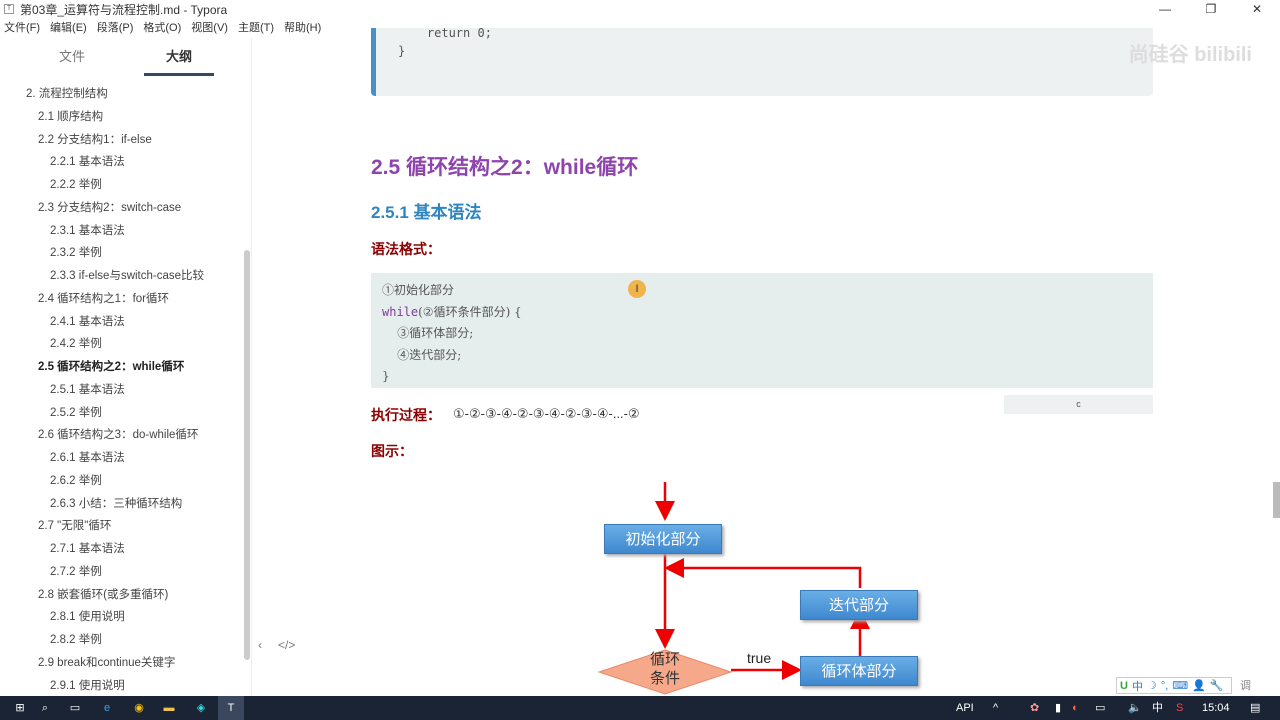  What do you see at coordinates (406, 415) in the screenshot?
I see `process-label: 执行过程：` at bounding box center [406, 415].